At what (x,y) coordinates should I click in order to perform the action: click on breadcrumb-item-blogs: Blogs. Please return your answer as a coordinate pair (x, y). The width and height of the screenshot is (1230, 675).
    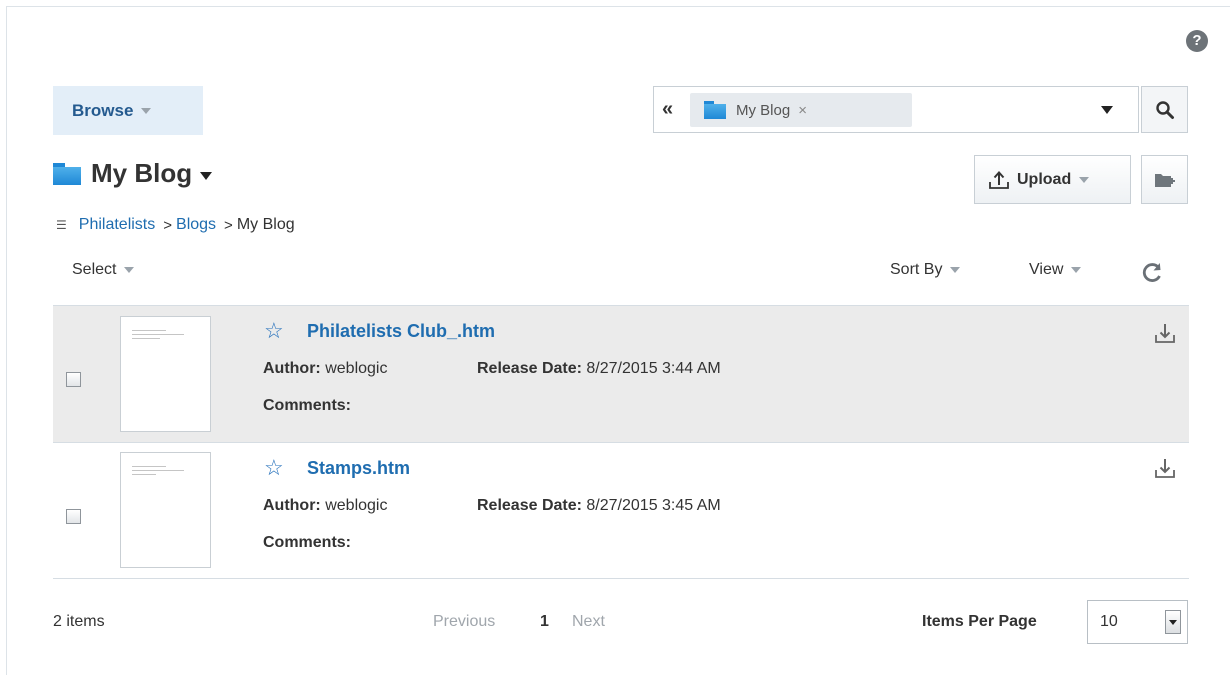
    Looking at the image, I should click on (196, 225).